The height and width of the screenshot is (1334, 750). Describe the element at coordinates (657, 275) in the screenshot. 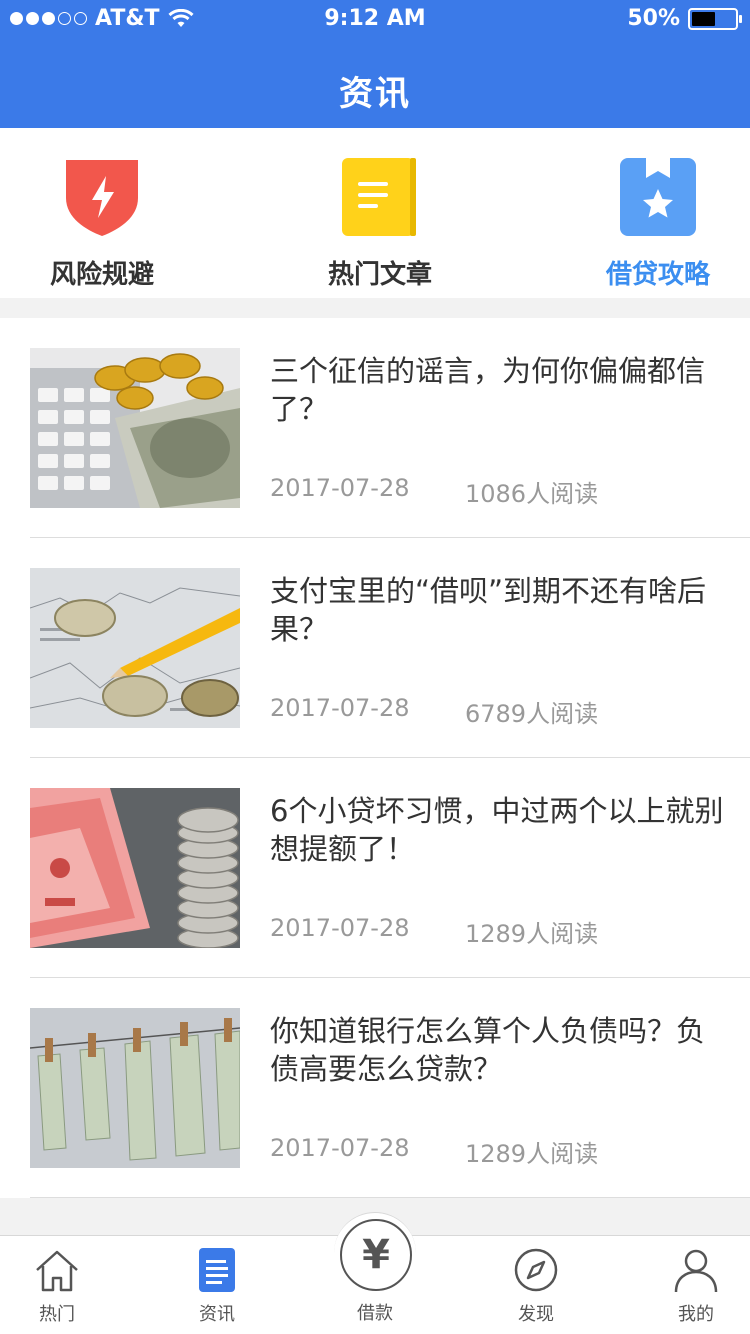

I see `category-label: 借贷攻略` at that location.